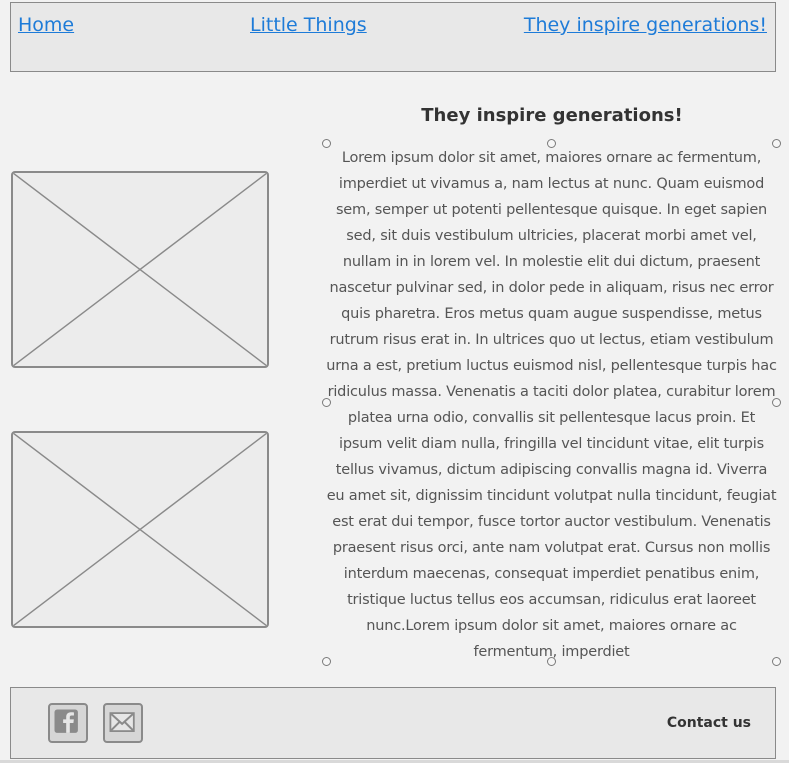 This screenshot has height=763, width=789. I want to click on contact-us-link: Contact us, so click(709, 723).